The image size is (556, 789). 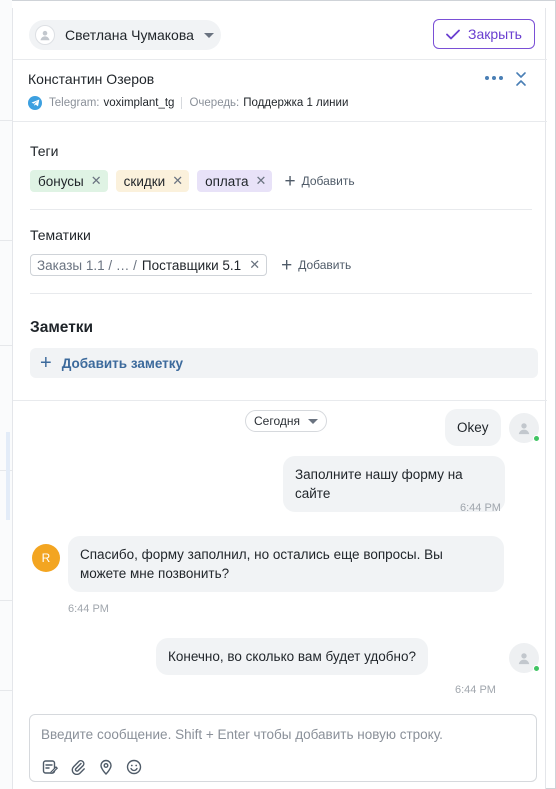 I want to click on message-text: Конечно, во сколько вам будет удобно?, so click(x=292, y=656).